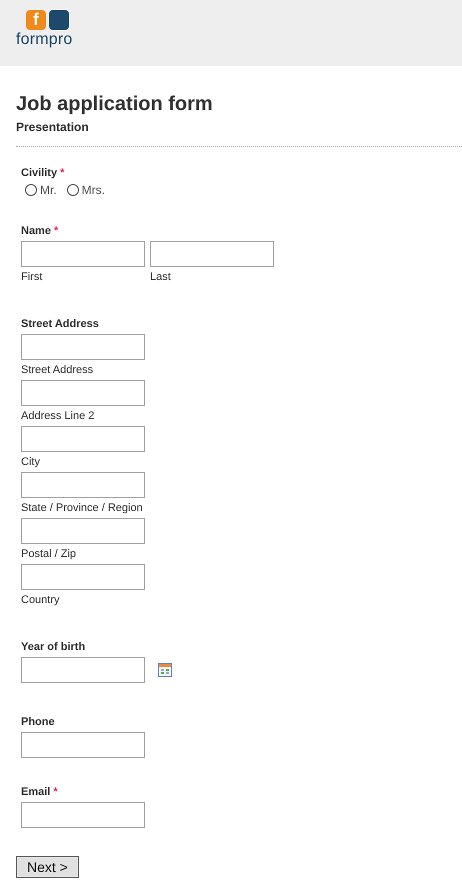 The width and height of the screenshot is (462, 885). What do you see at coordinates (31, 462) in the screenshot?
I see `field-sublabel: City` at bounding box center [31, 462].